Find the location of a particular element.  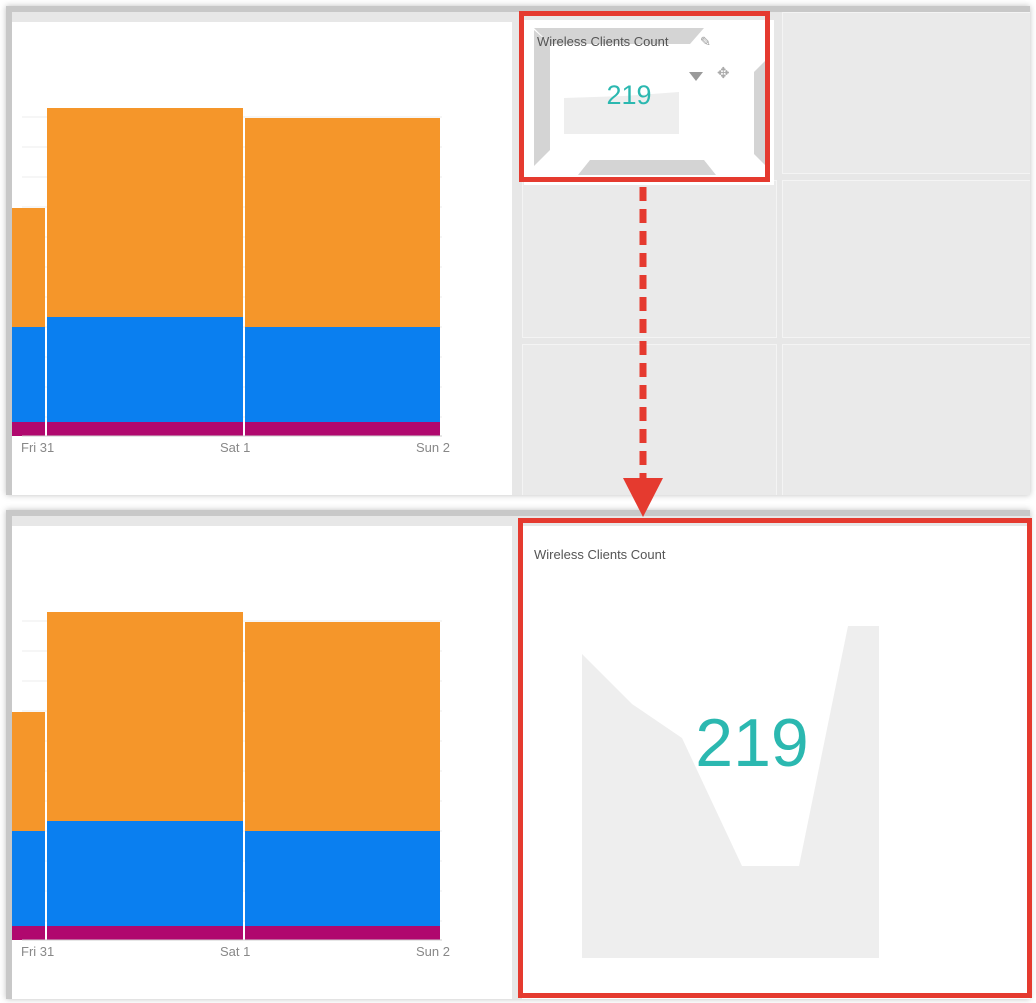

arrow-head is located at coordinates (643, 497).